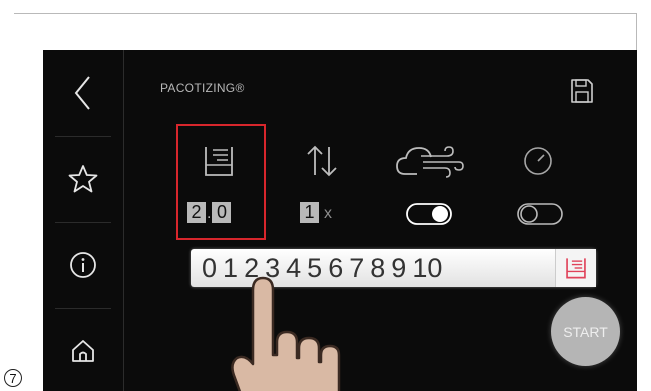  I want to click on info-button, so click(83, 265).